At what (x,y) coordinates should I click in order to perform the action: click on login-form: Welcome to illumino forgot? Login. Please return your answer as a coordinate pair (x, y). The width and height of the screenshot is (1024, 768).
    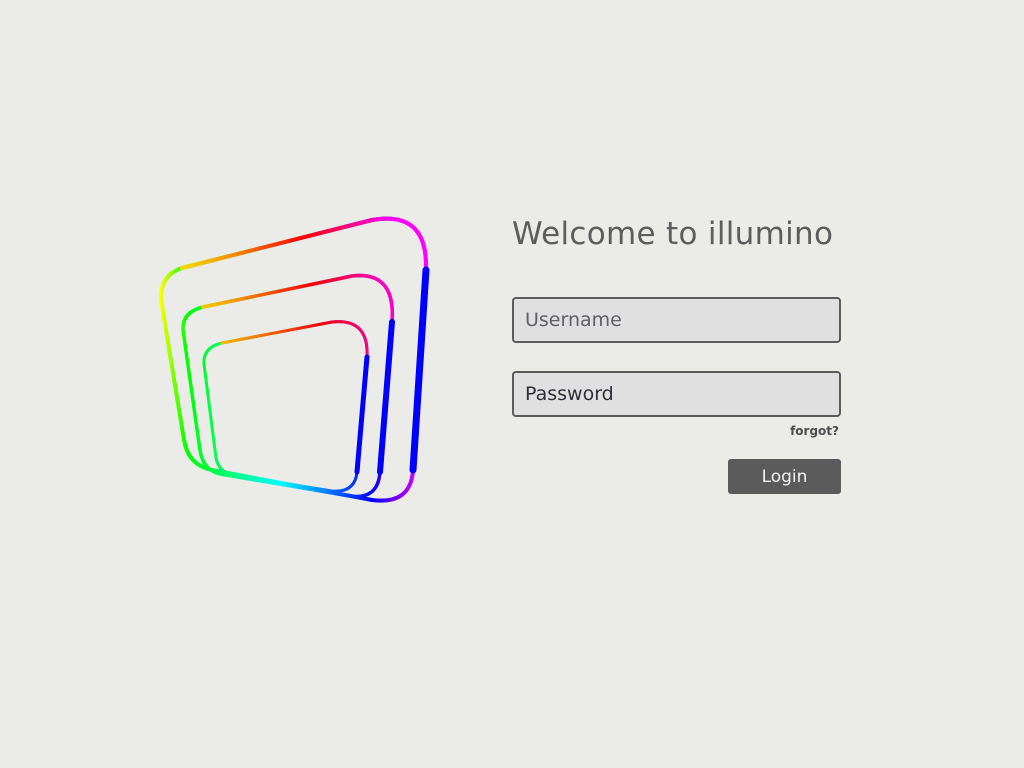
    Looking at the image, I should click on (677, 354).